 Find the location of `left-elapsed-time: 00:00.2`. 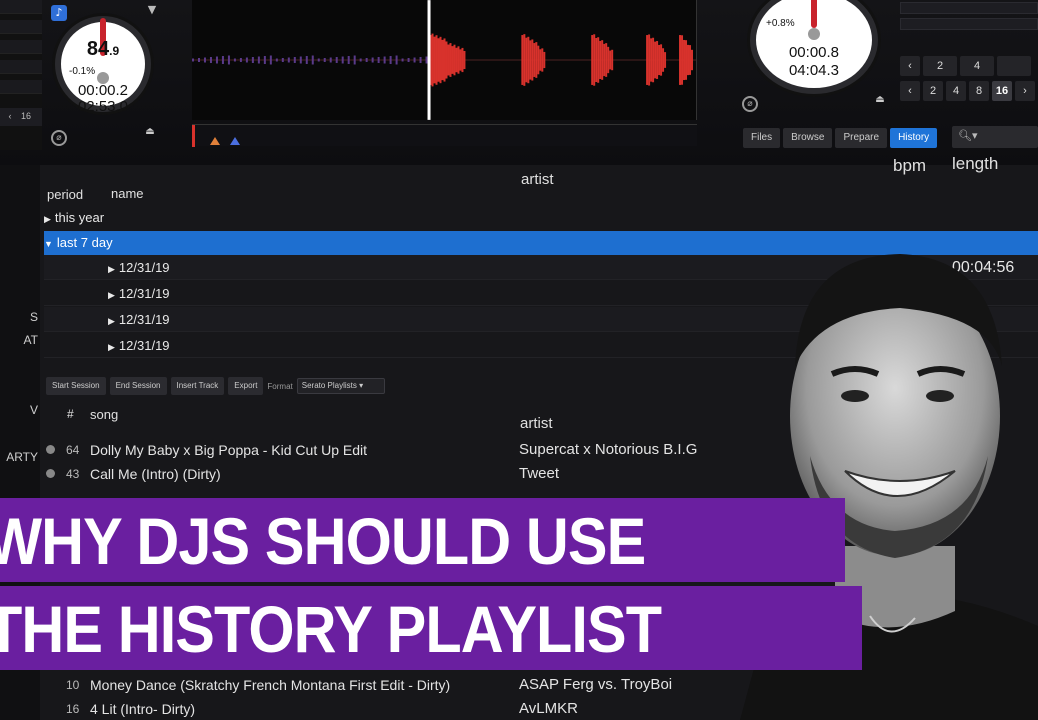

left-elapsed-time: 00:00.2 is located at coordinates (103, 90).